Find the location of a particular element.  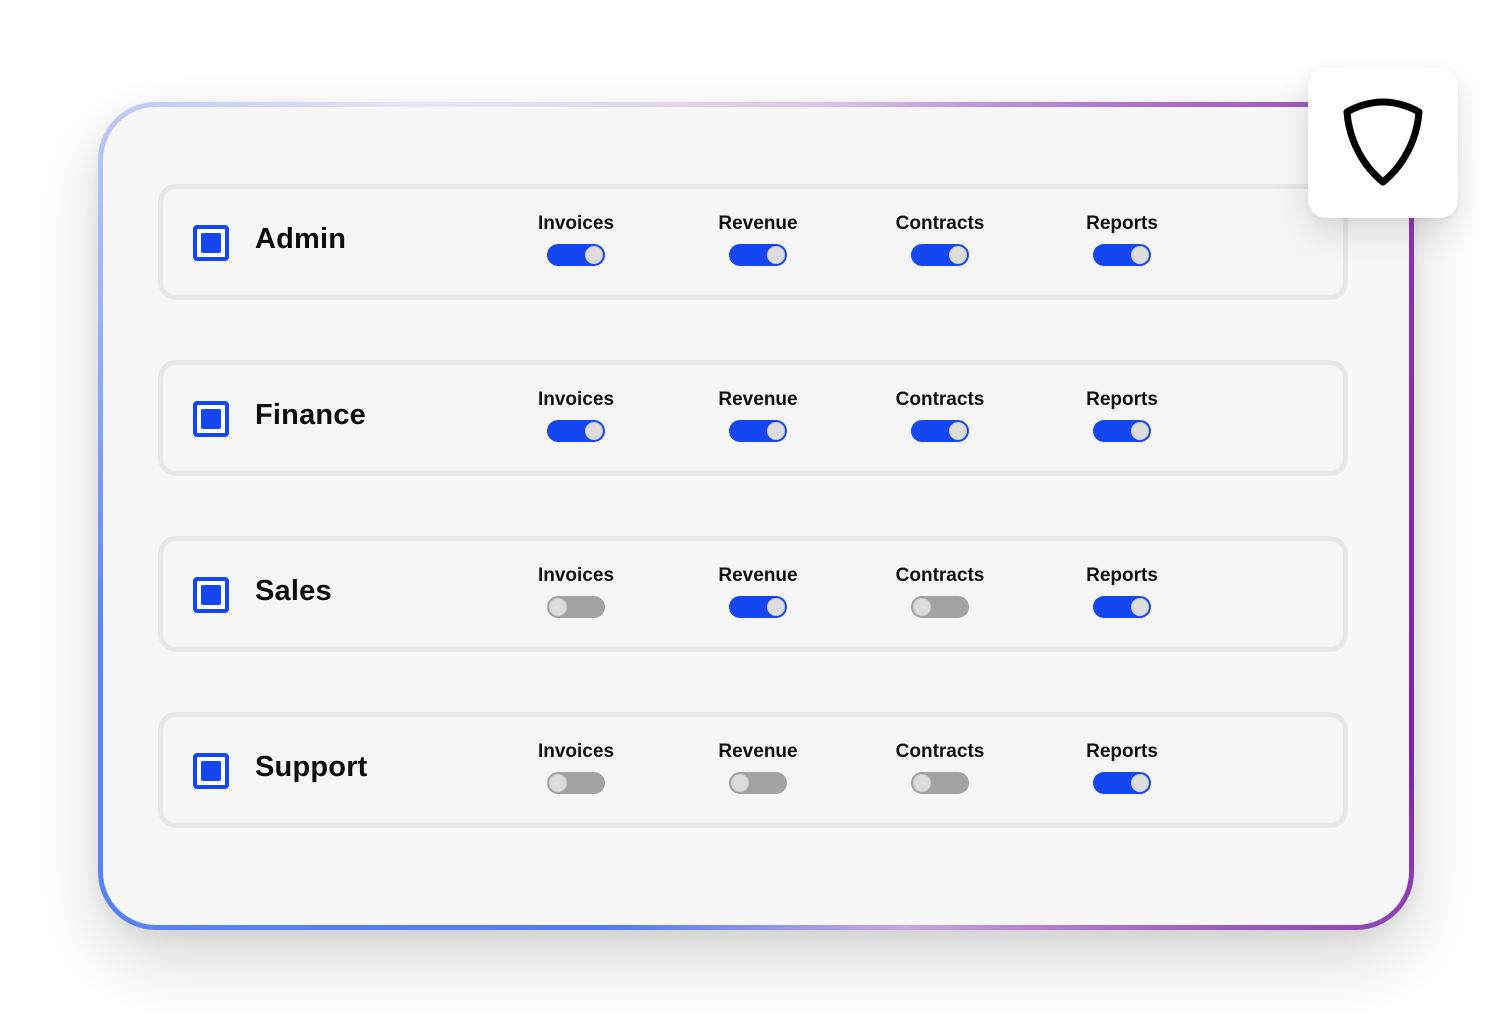

role-row-sales: Sales Invoices Revenue Contracts Reports is located at coordinates (753, 594).